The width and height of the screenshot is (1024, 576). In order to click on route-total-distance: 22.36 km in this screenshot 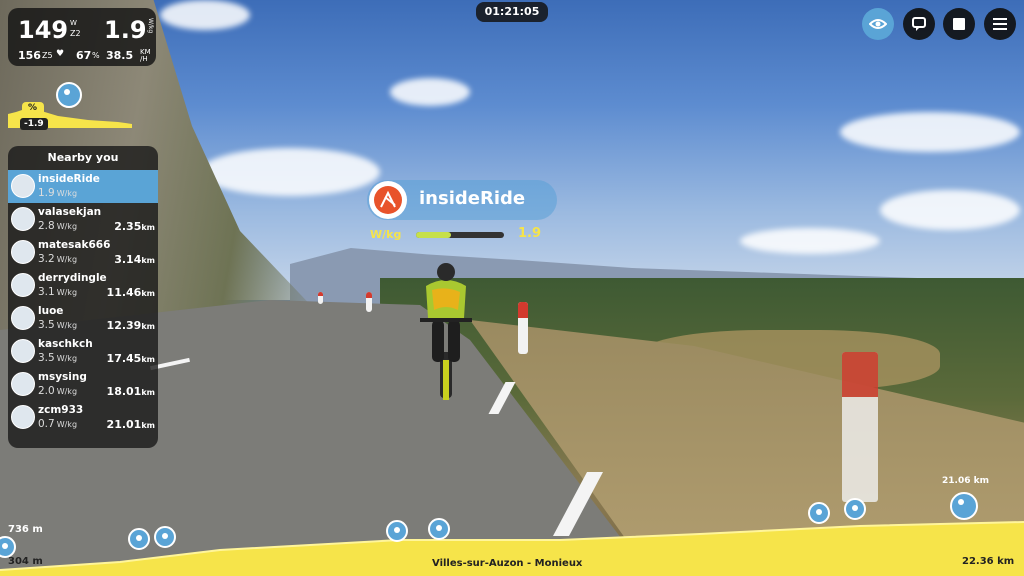, I will do `click(988, 561)`.